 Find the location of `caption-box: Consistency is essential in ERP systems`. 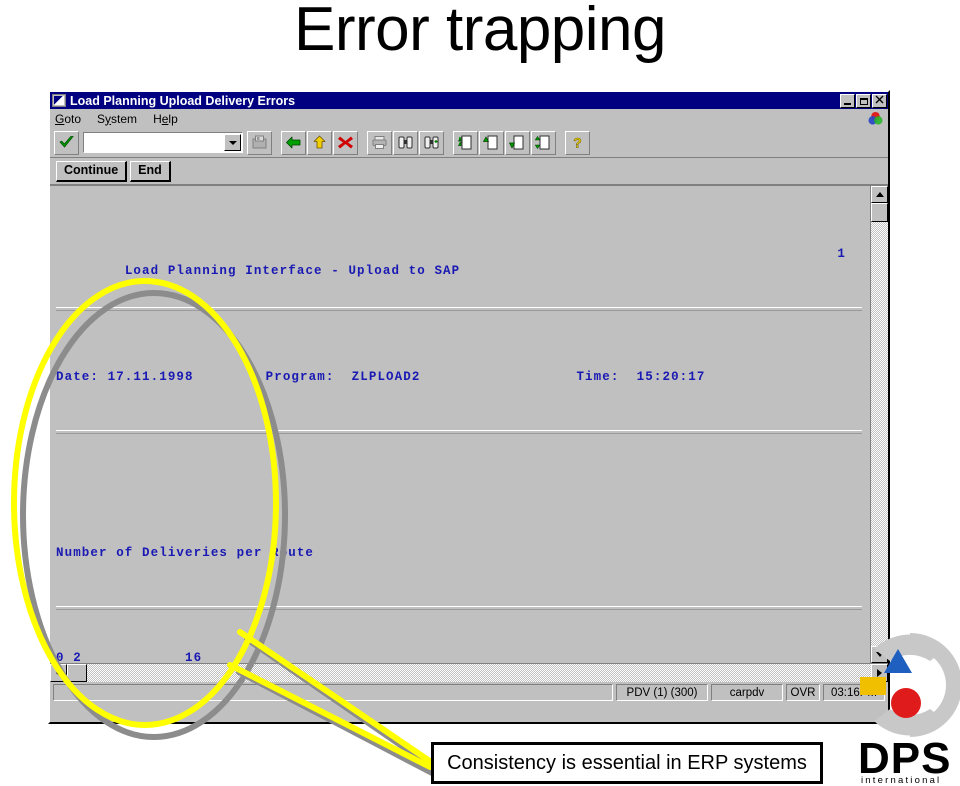

caption-box: Consistency is essential in ERP systems is located at coordinates (627, 763).